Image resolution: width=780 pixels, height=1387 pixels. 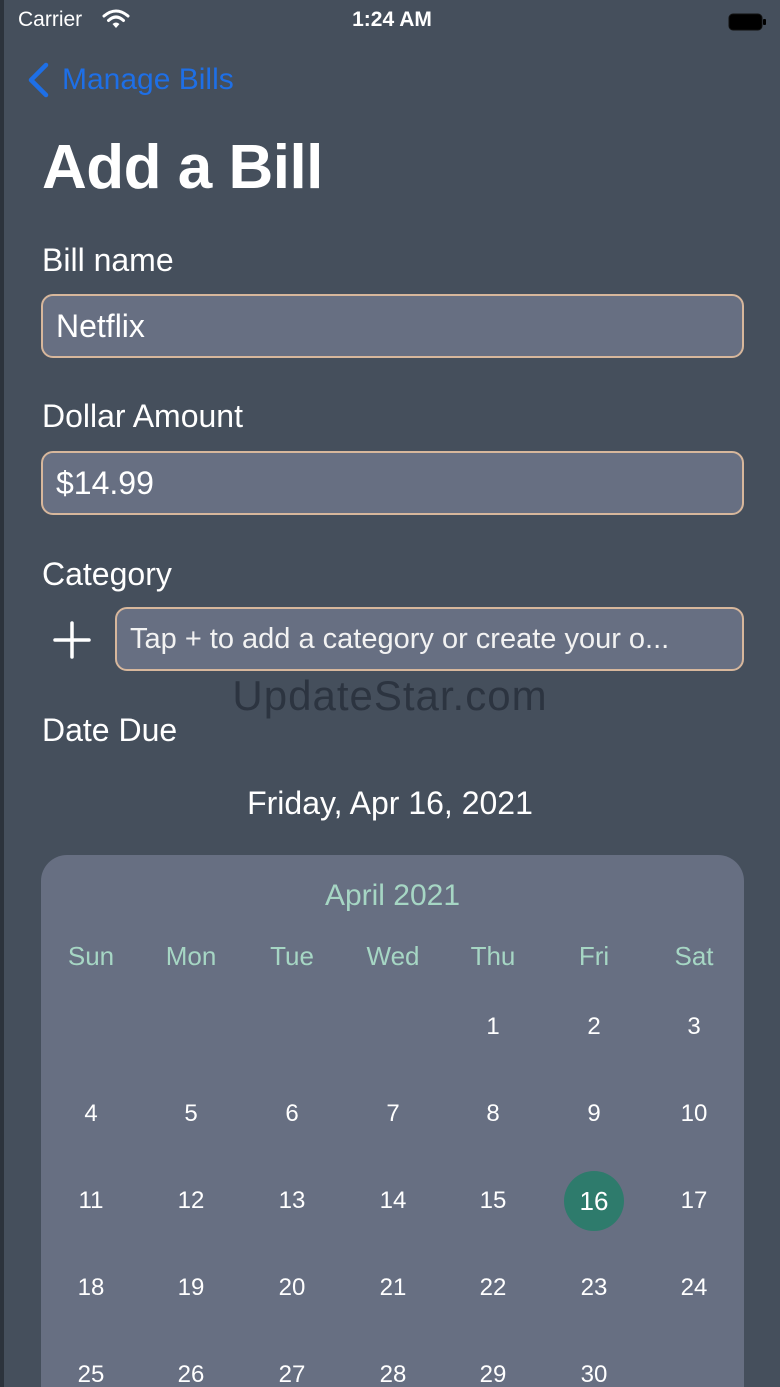 I want to click on dollar-amount-field: $14.99, so click(x=392, y=483).